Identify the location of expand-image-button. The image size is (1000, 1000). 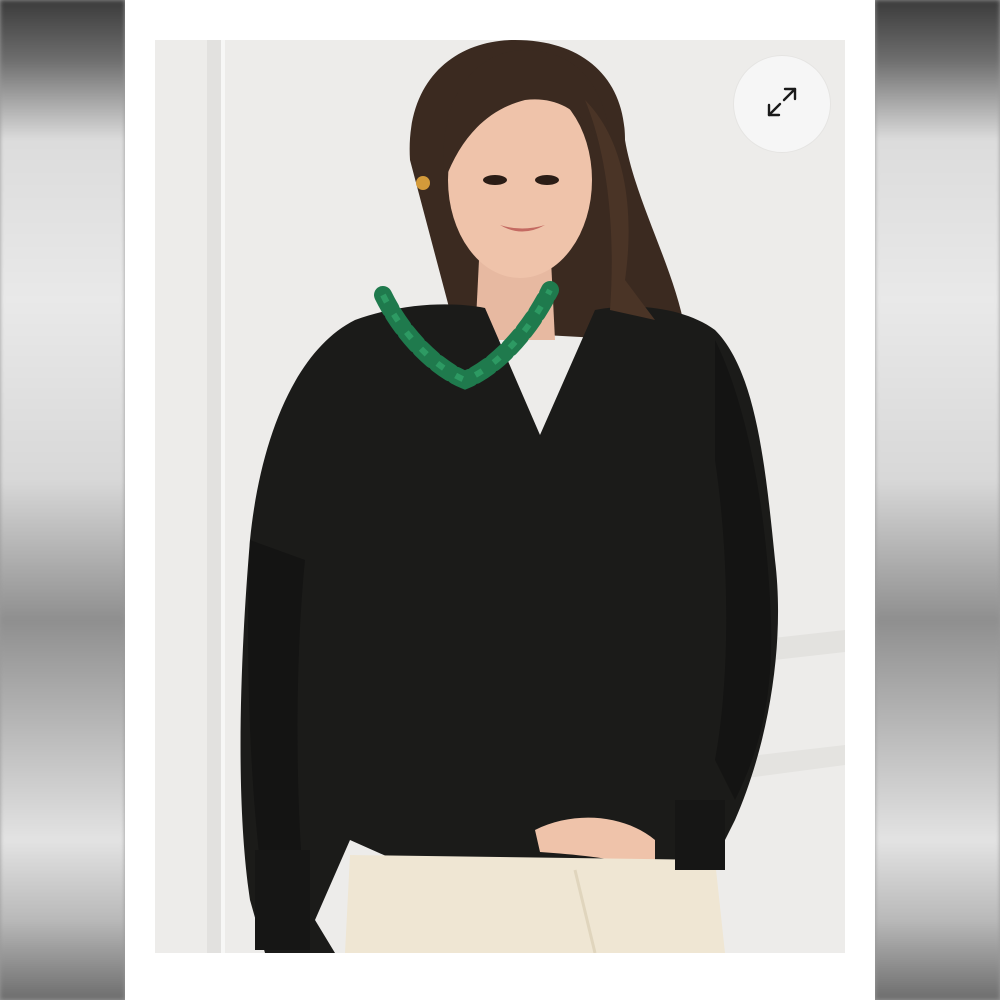
(782, 104).